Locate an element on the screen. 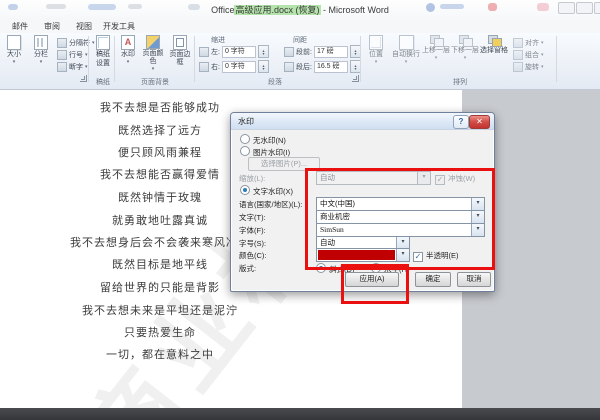 Image resolution: width=600 pixels, height=420 pixels. close-window-button is located at coordinates (597, 8).